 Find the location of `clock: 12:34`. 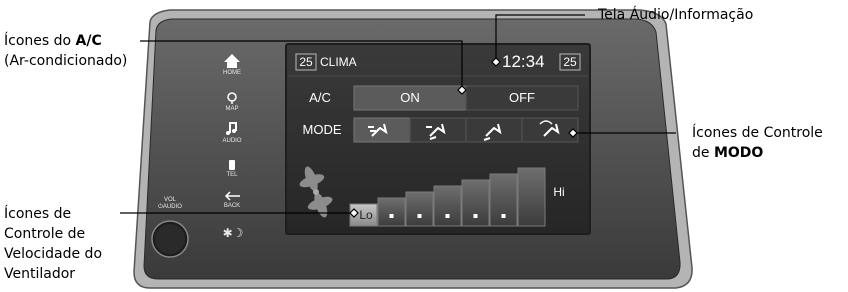

clock: 12:34 is located at coordinates (523, 61).